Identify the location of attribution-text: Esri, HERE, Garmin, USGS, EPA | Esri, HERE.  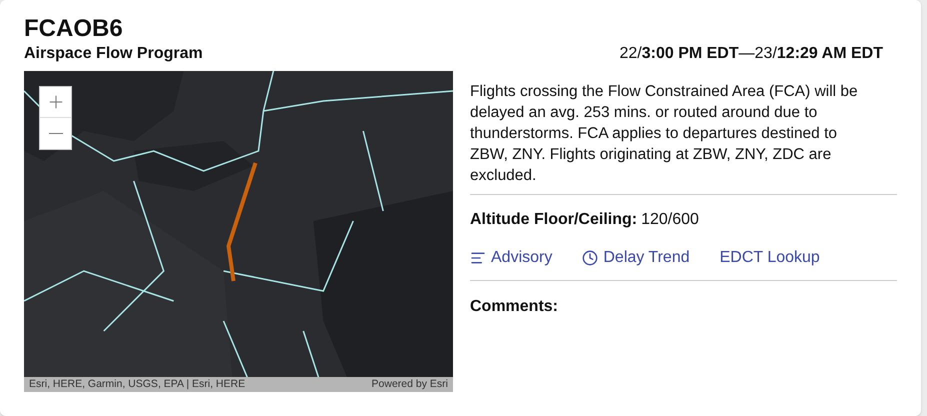
(137, 384).